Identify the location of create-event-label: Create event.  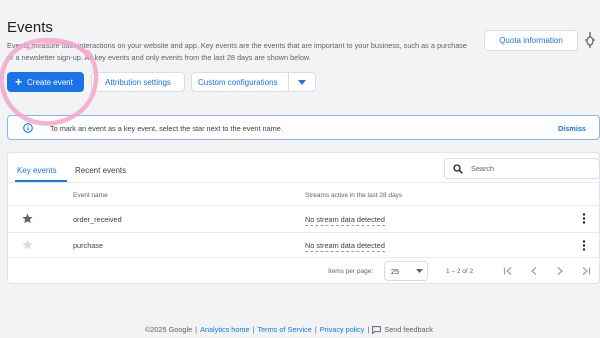
(50, 82).